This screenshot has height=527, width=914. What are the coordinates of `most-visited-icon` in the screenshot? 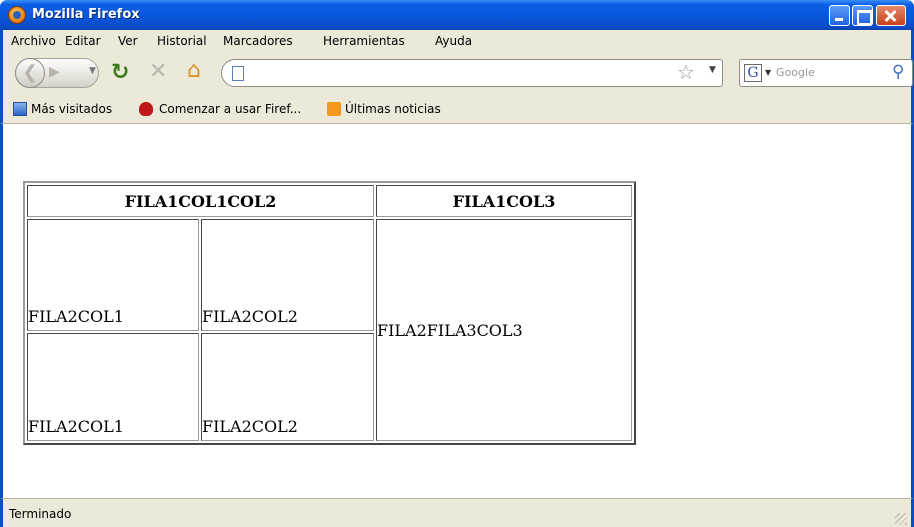 It's located at (20, 109).